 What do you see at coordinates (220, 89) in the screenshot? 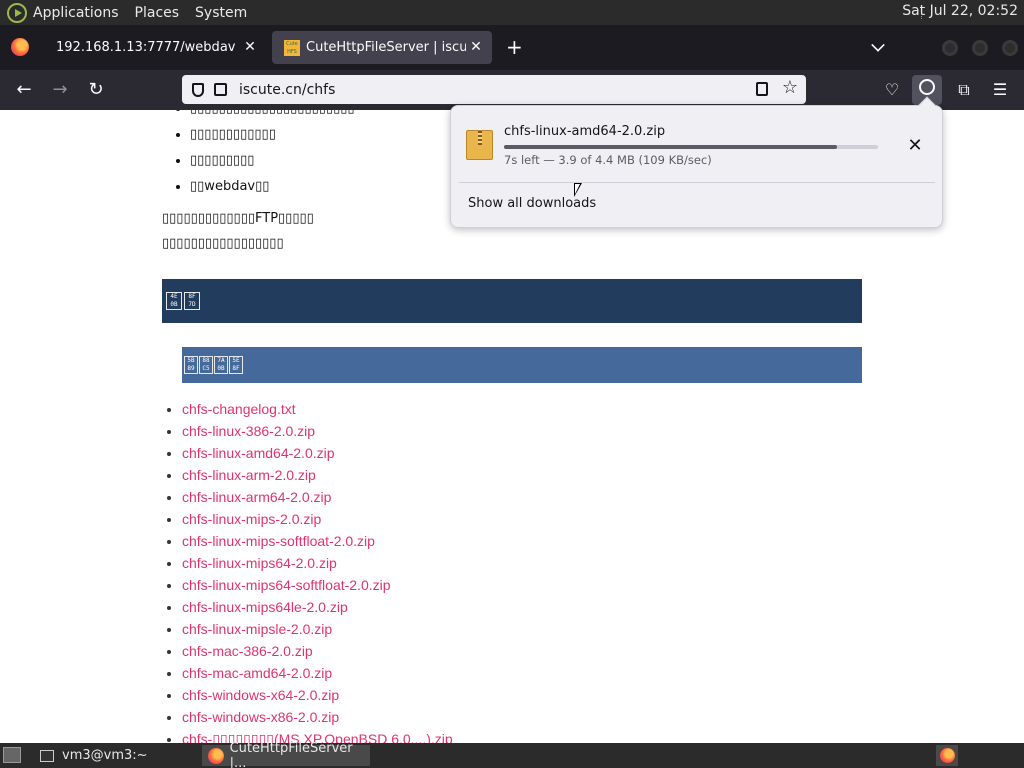
I see `site-info-lock-icon` at bounding box center [220, 89].